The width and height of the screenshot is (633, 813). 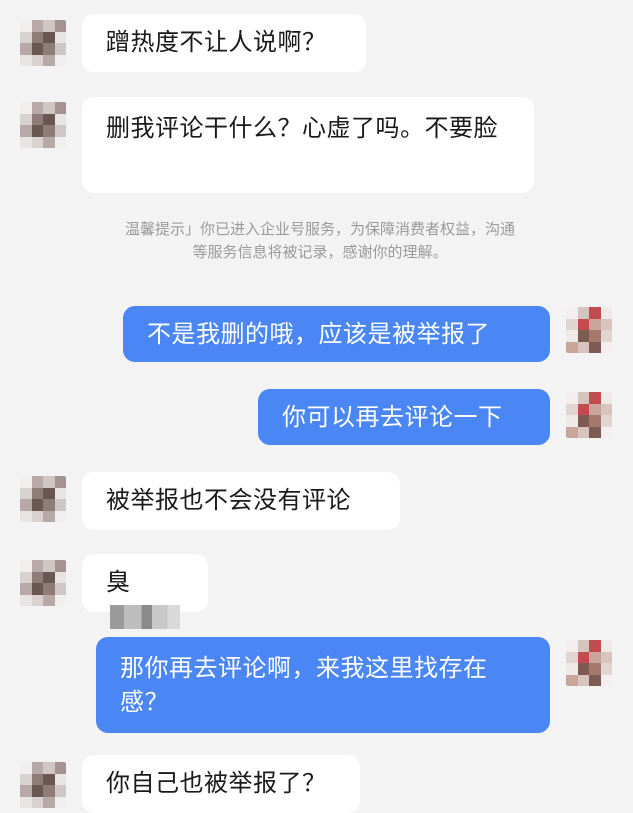 What do you see at coordinates (304, 685) in the screenshot?
I see `message-text: 那你再去评论啊，来我这里找存在感？` at bounding box center [304, 685].